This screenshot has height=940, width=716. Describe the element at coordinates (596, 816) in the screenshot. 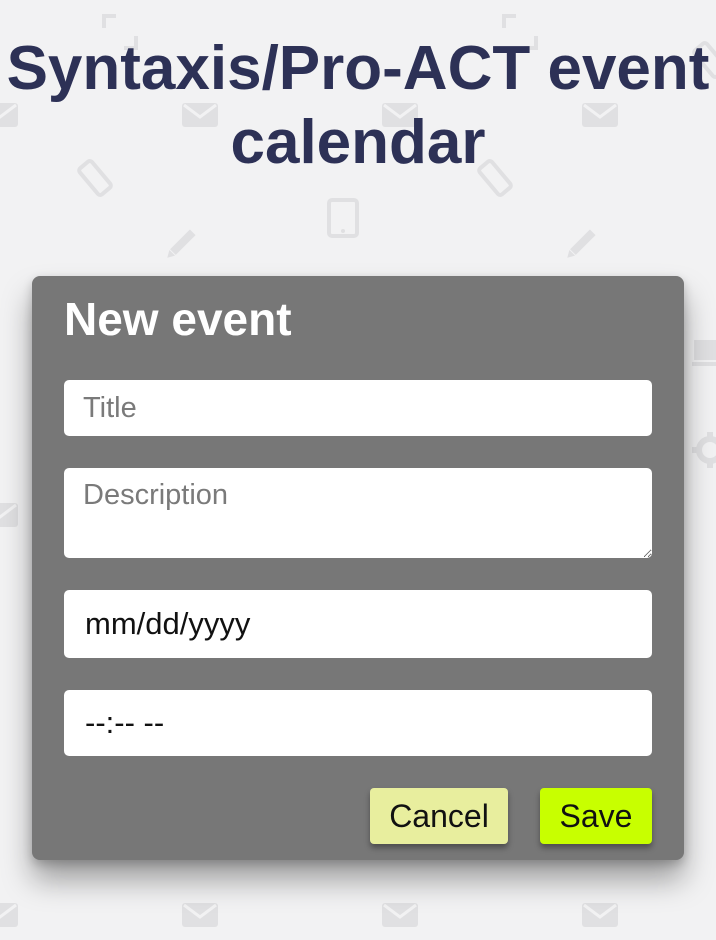

I see `save-button: Save` at that location.